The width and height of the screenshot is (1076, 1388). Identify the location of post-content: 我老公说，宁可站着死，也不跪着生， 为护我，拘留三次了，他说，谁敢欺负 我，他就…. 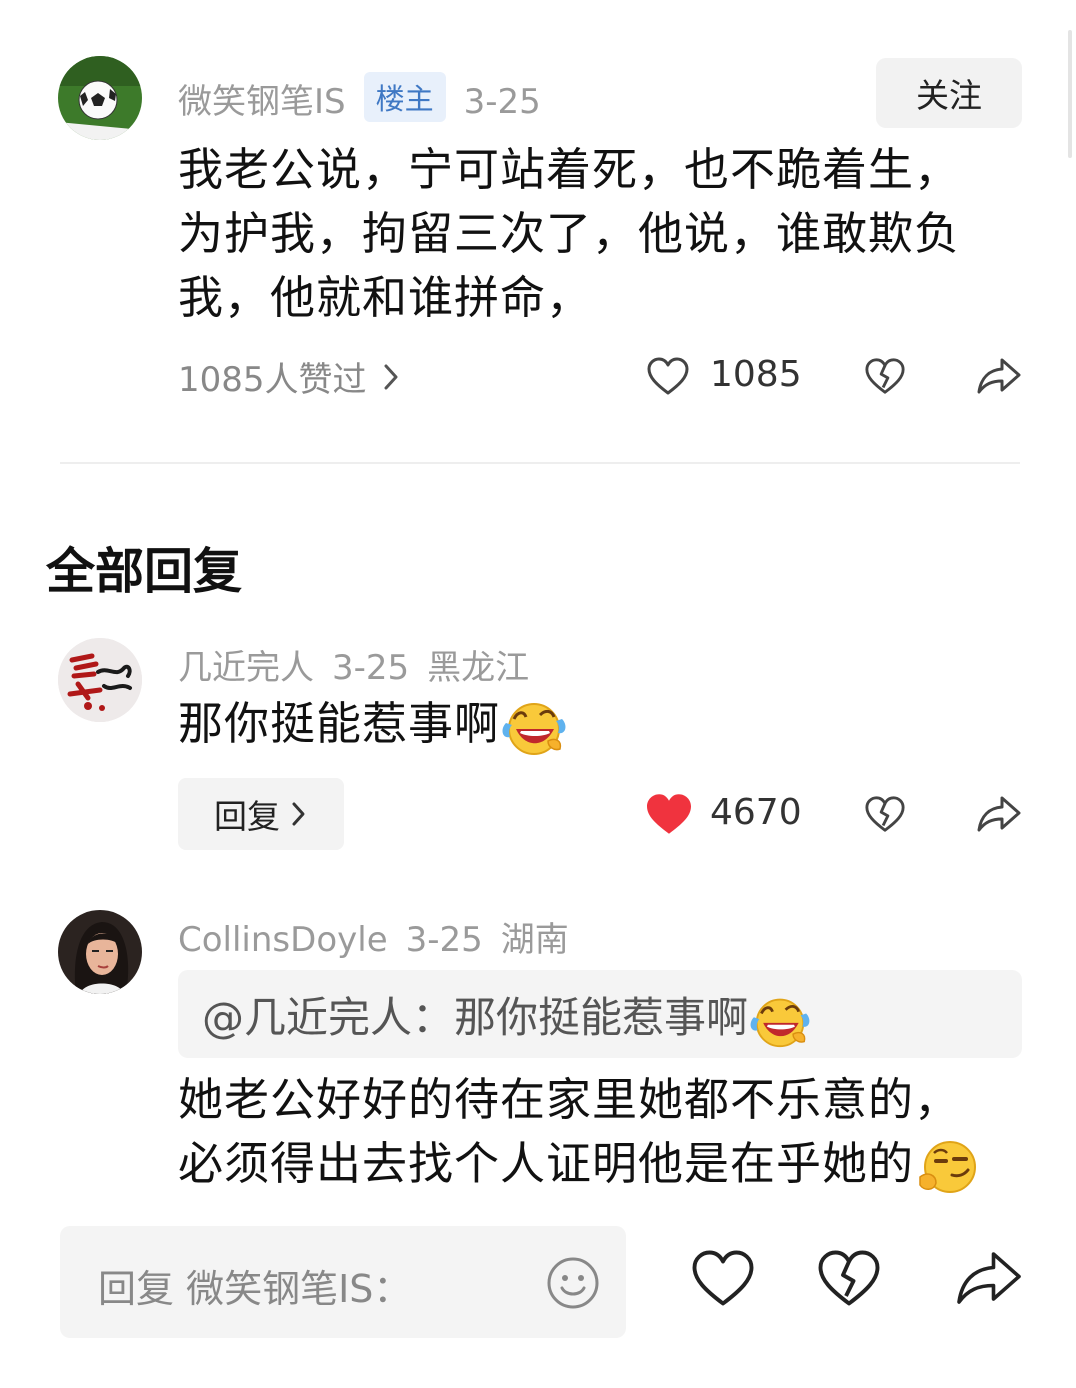
(569, 234).